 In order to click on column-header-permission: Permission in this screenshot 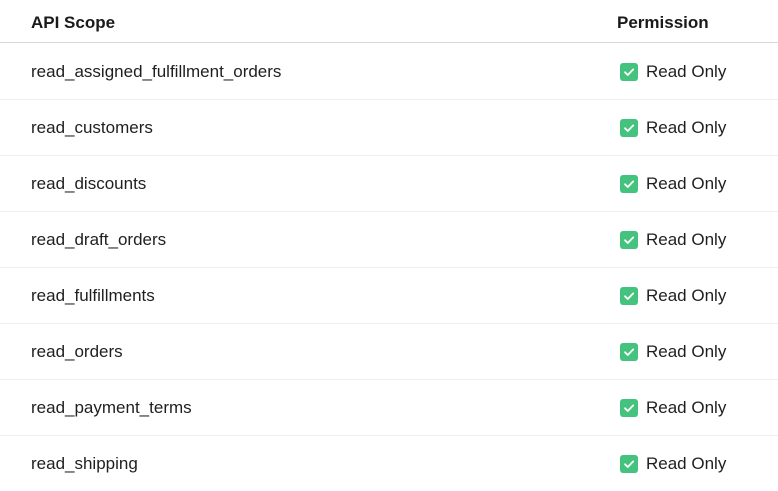, I will do `click(663, 22)`.